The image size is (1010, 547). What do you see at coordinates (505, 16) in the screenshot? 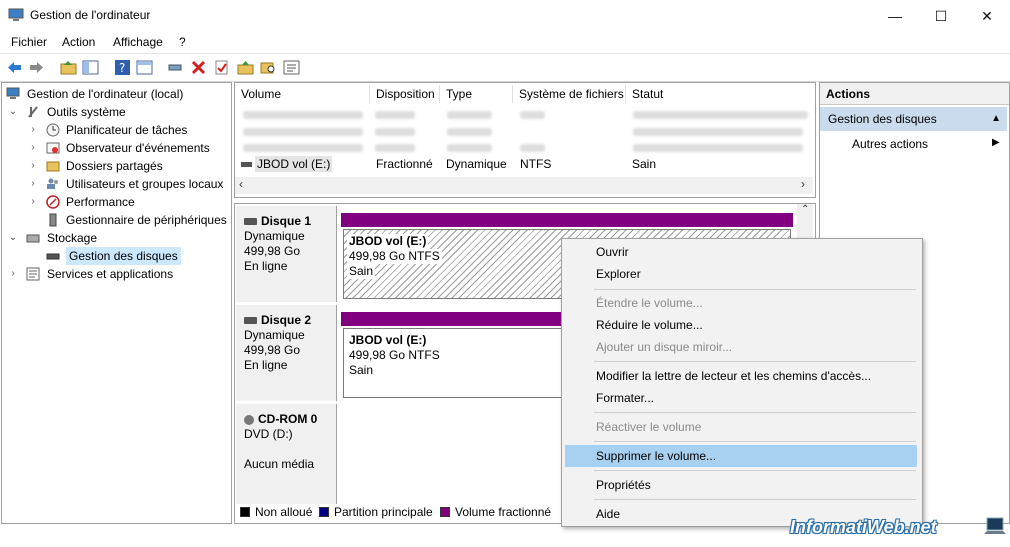
I see `title-bar: Gestion de l'ordinateur — ☐ ✕` at bounding box center [505, 16].